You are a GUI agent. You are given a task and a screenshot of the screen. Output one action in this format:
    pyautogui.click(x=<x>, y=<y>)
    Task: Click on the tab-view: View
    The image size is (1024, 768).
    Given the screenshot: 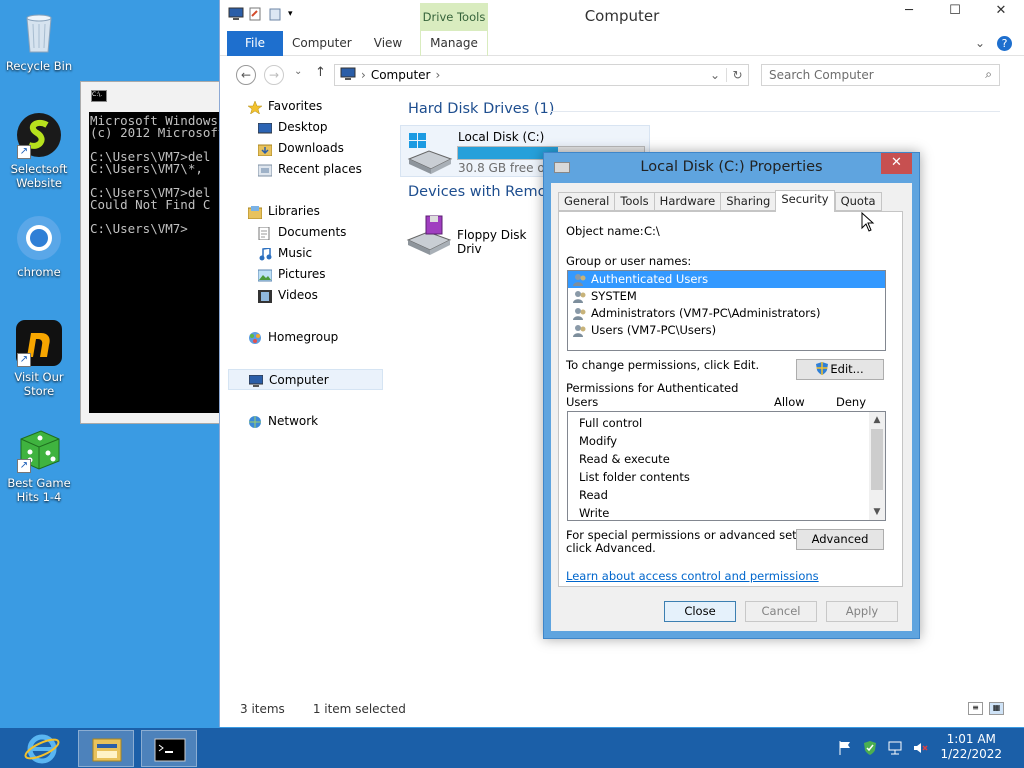 What is the action you would take?
    pyautogui.click(x=388, y=43)
    